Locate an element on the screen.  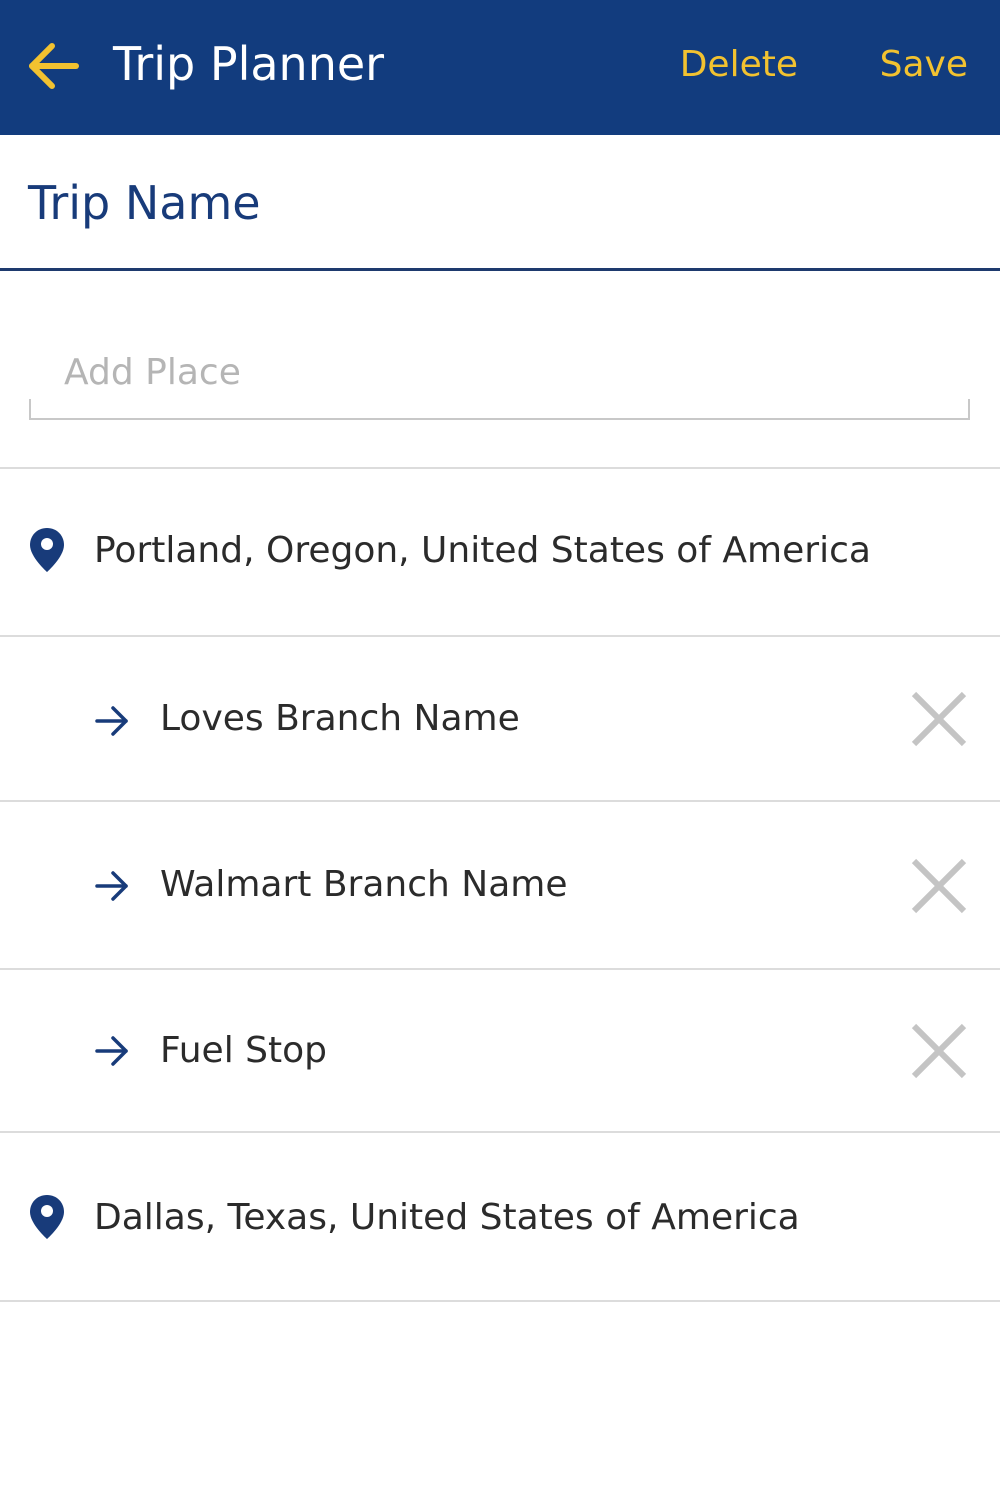
arrow-left-icon is located at coordinates (54, 66).